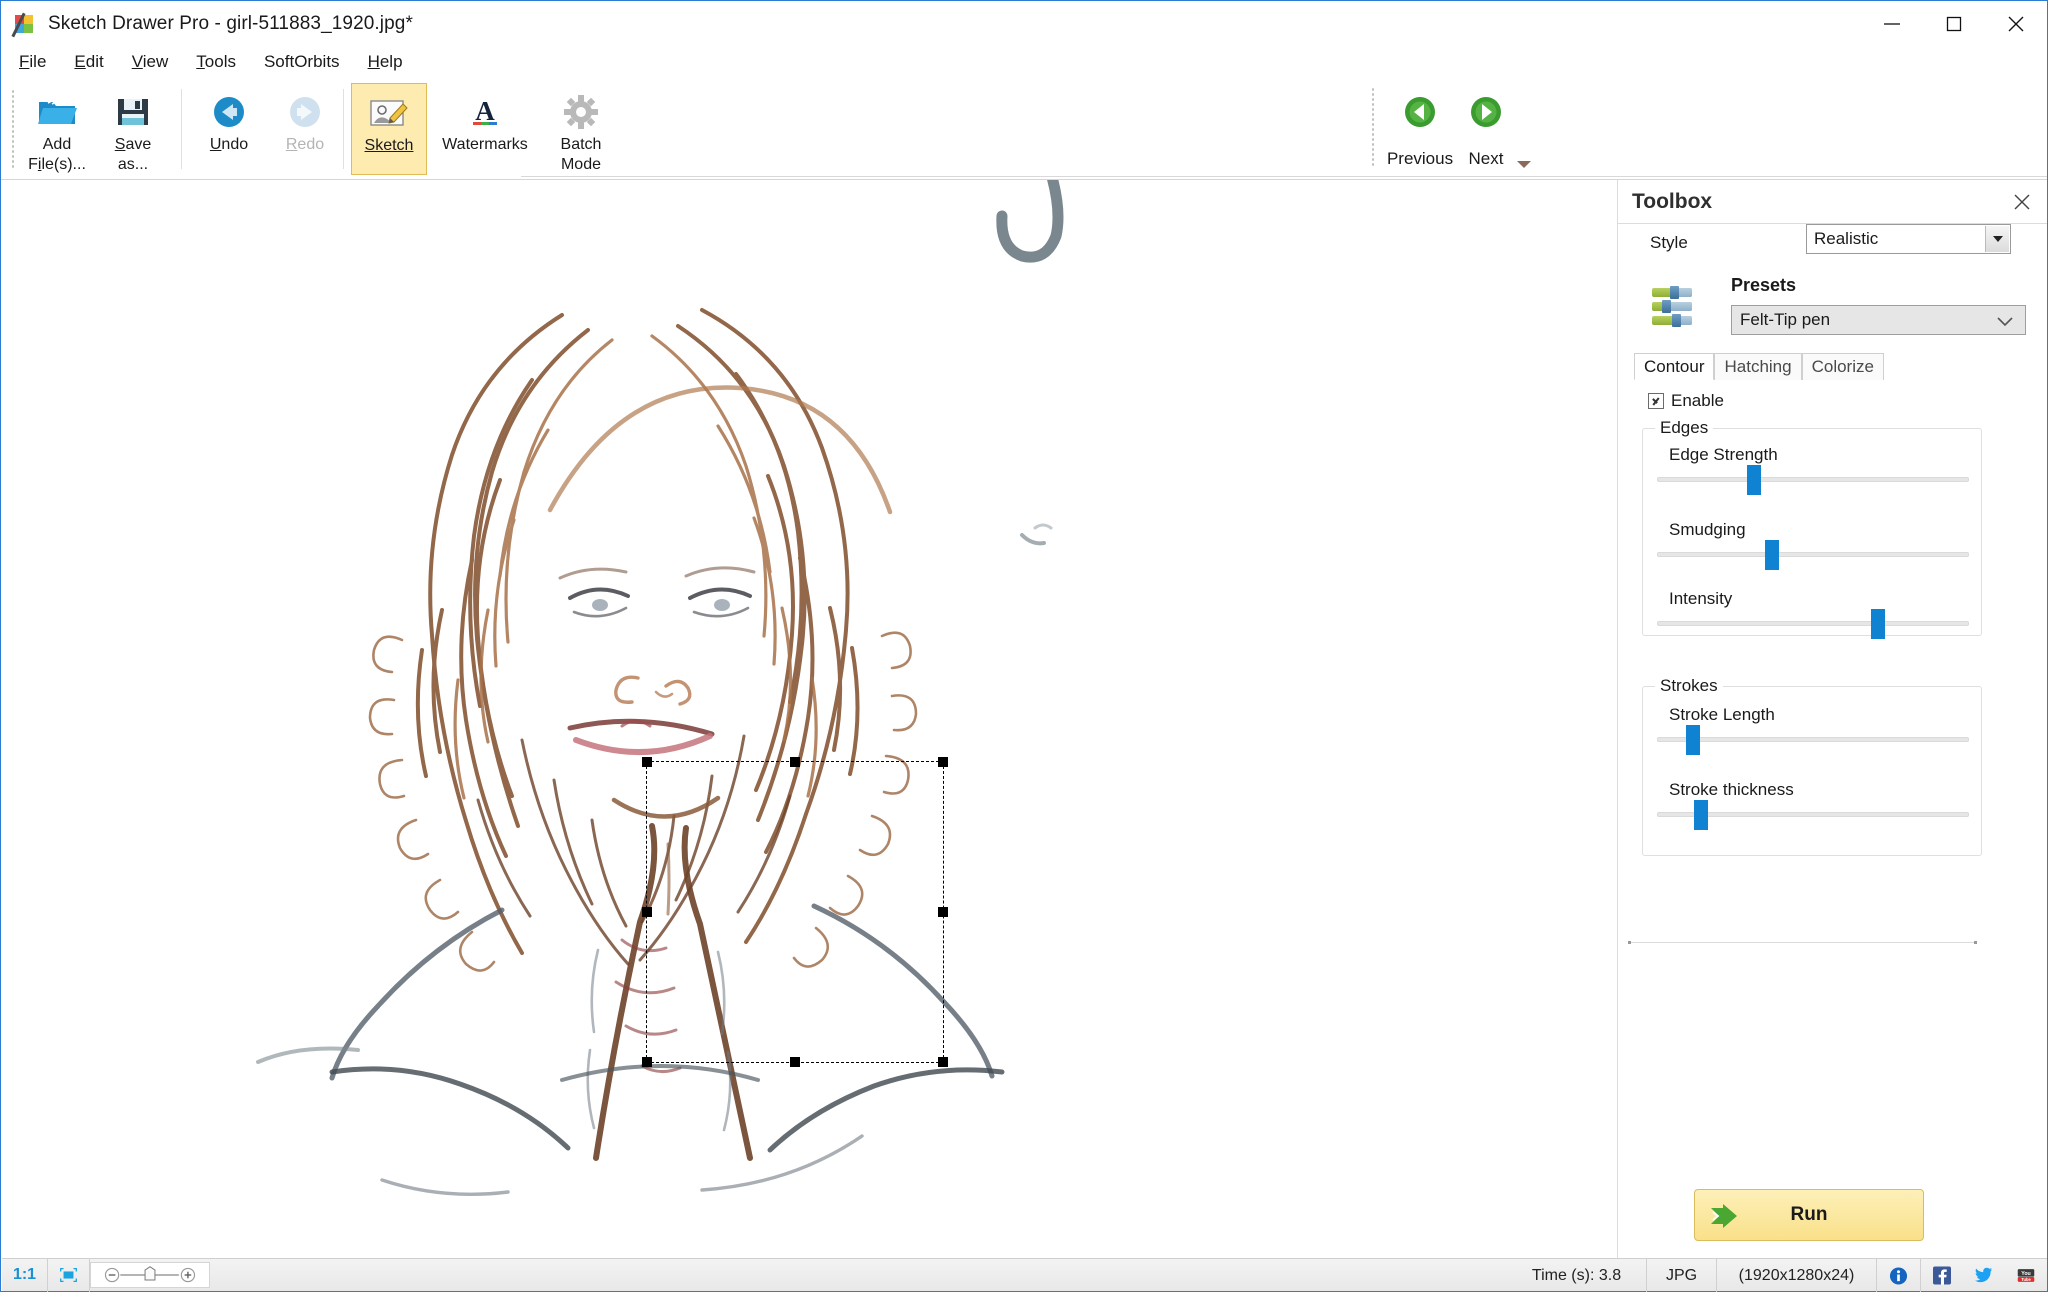 The height and width of the screenshot is (1292, 2048). I want to click on presets-dropdown: Felt-Tip pen, so click(1878, 320).